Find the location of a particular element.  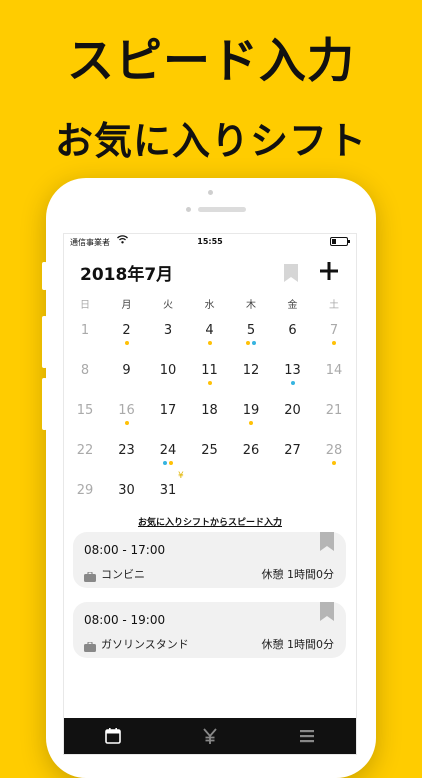

day-number: 22 is located at coordinates (85, 450).